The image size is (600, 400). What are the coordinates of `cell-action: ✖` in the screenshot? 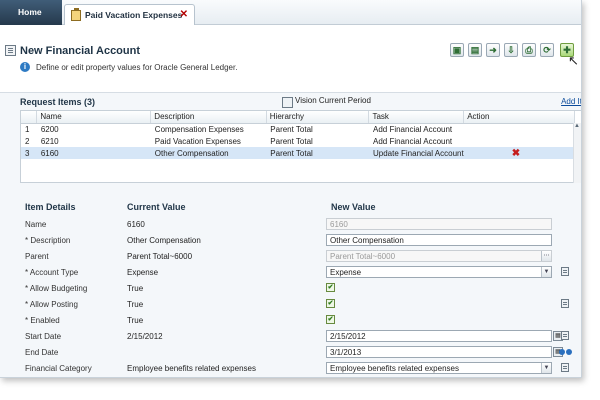 It's located at (519, 153).